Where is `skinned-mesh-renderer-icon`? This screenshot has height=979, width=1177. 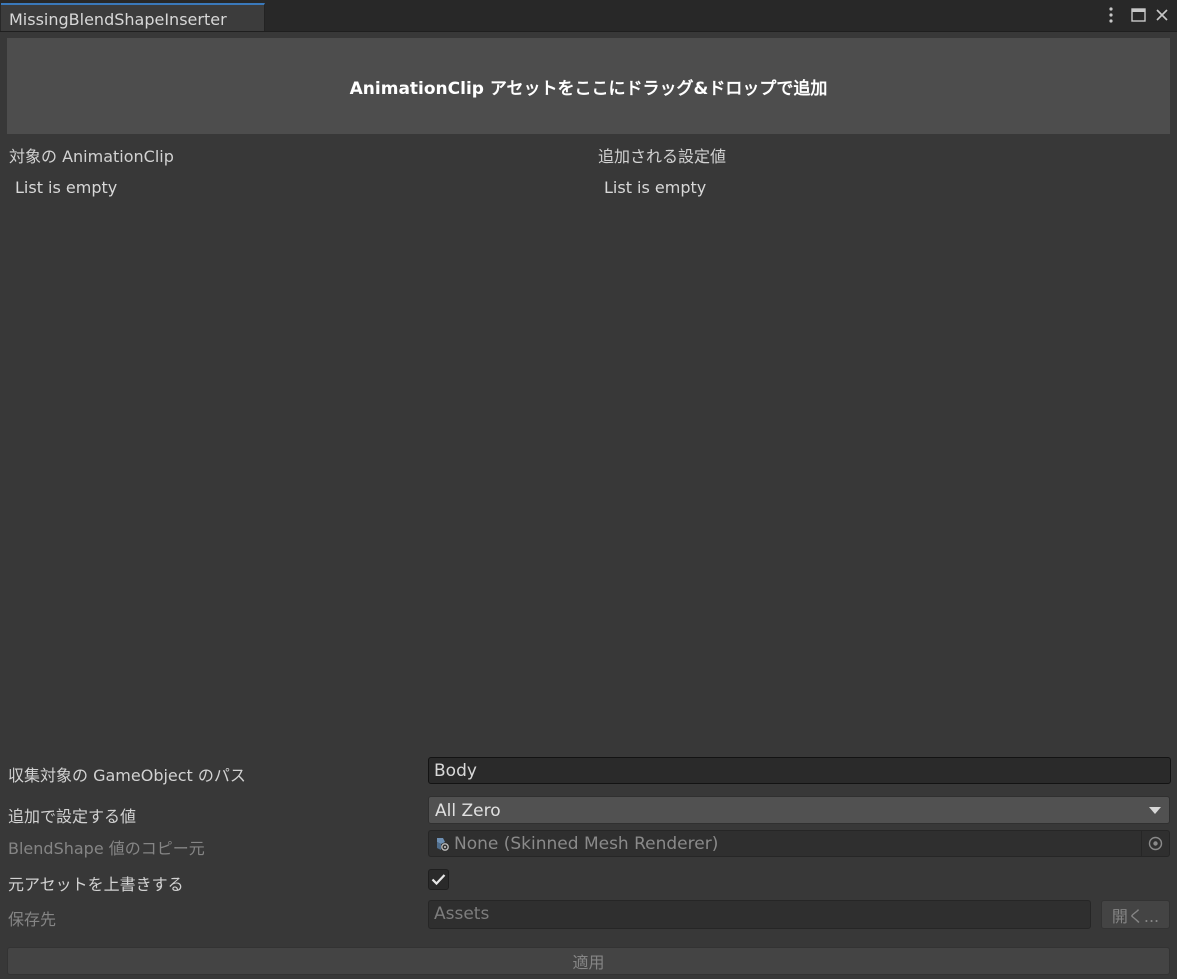
skinned-mesh-renderer-icon is located at coordinates (442, 844).